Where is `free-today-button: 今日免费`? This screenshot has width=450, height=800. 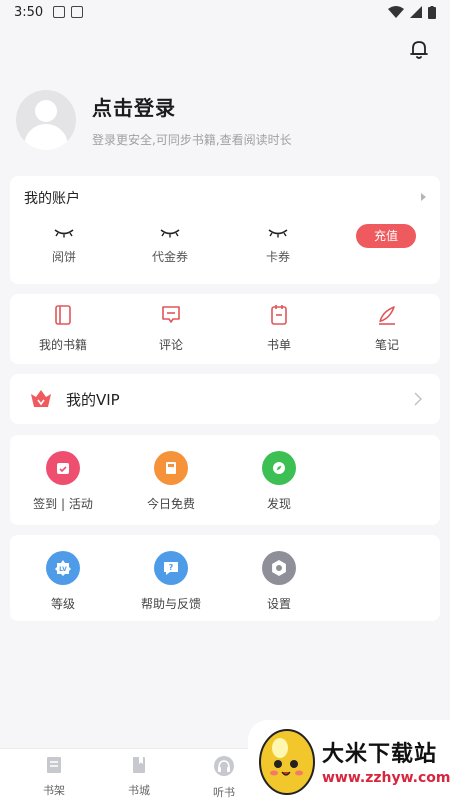 free-today-button: 今日免费 is located at coordinates (171, 481).